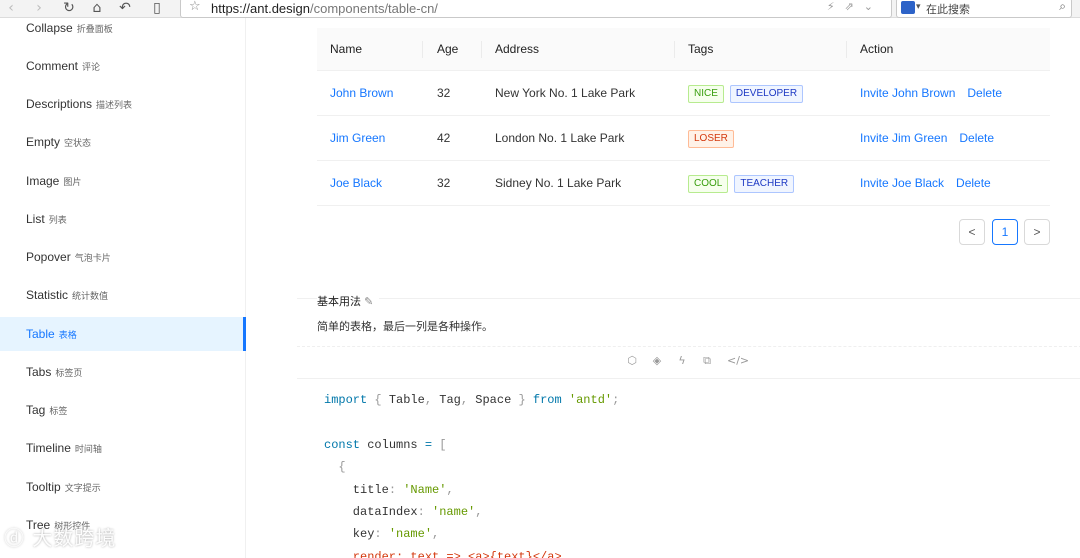 The width and height of the screenshot is (1080, 558). I want to click on codepen-icon: ◈, so click(657, 360).